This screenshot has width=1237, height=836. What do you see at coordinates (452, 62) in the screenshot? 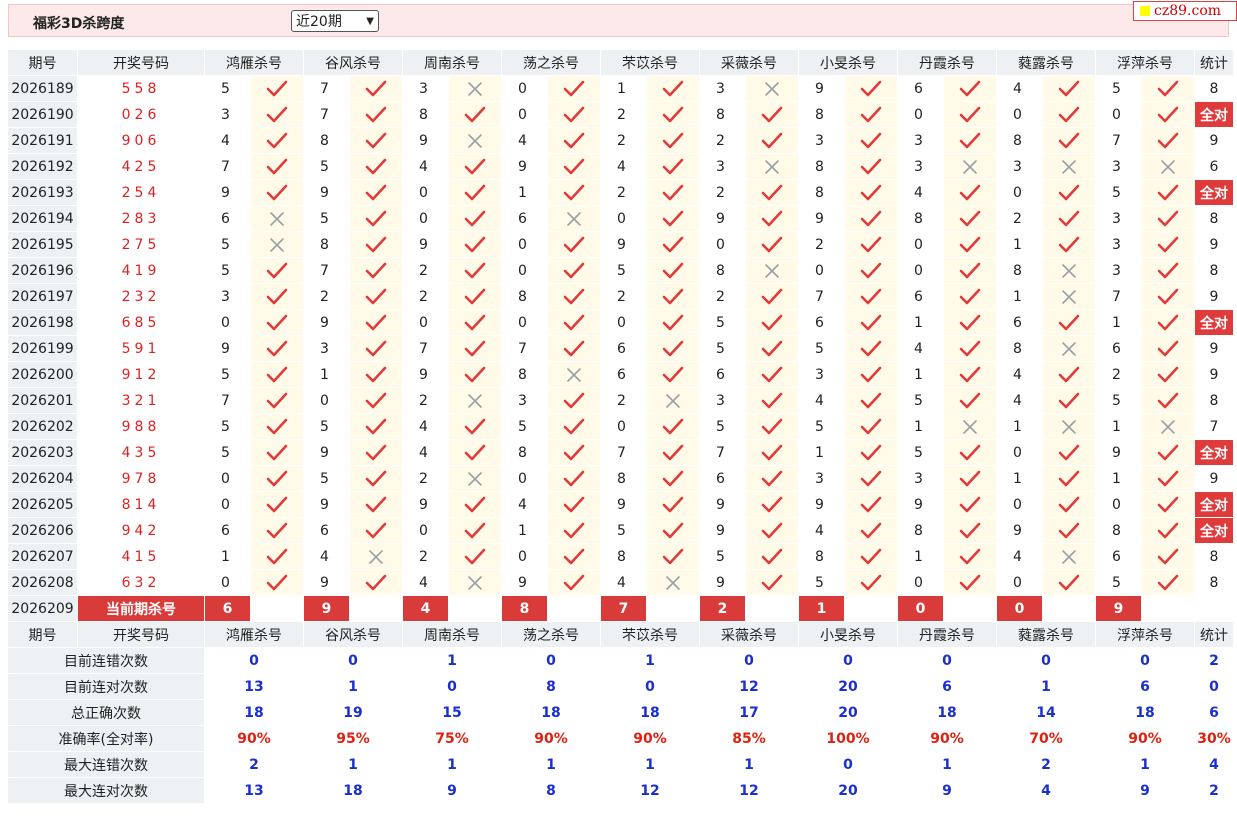
I see `col-header-expert: 周南杀号` at bounding box center [452, 62].